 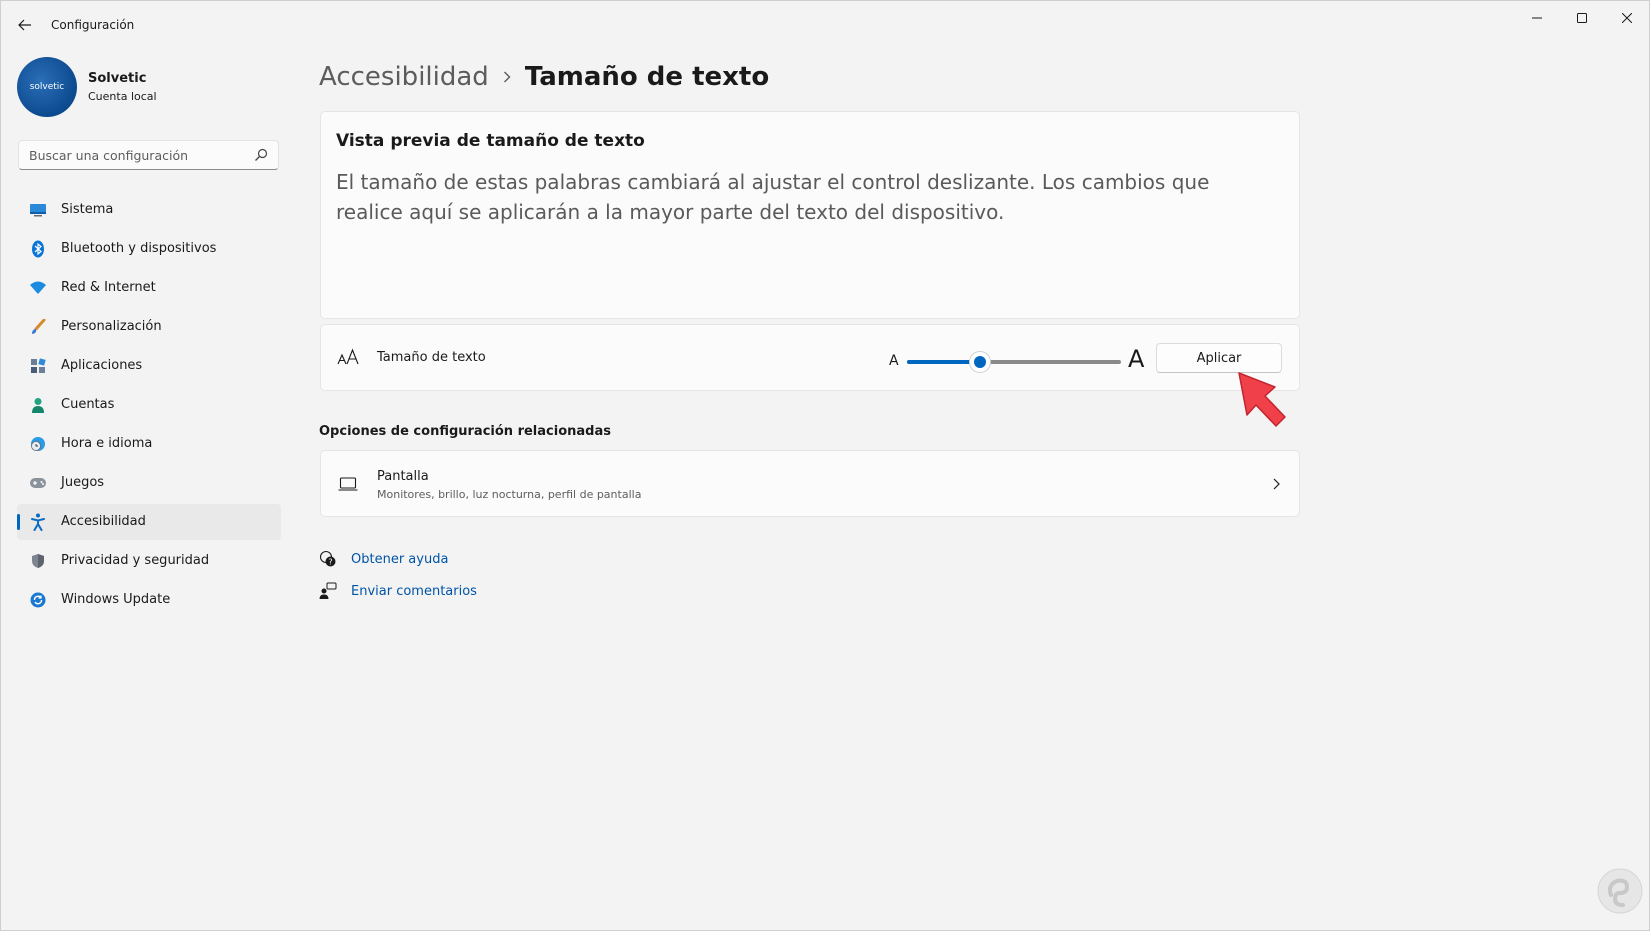 What do you see at coordinates (38, 444) in the screenshot?
I see `globe-clock-icon` at bounding box center [38, 444].